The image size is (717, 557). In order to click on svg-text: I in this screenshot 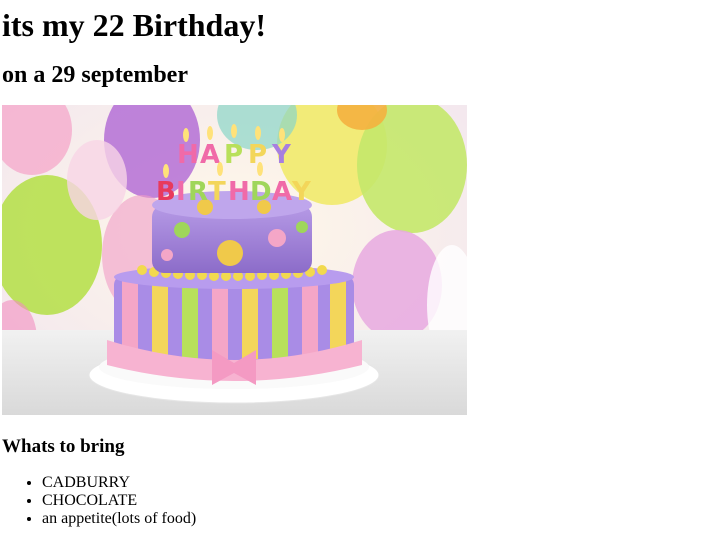, I will do `click(181, 192)`.